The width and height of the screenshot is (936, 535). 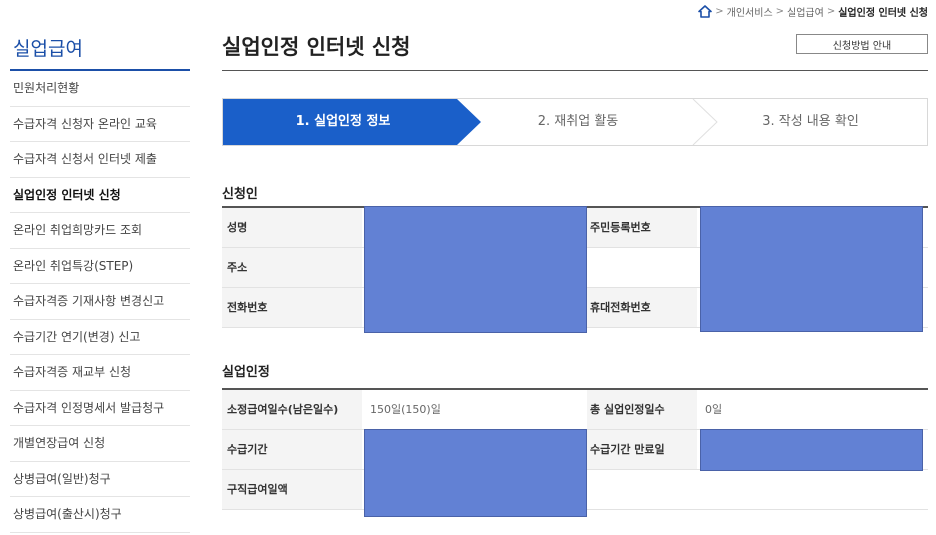 I want to click on benefit-days-label: 소정급여일수(남은일수), so click(x=292, y=409).